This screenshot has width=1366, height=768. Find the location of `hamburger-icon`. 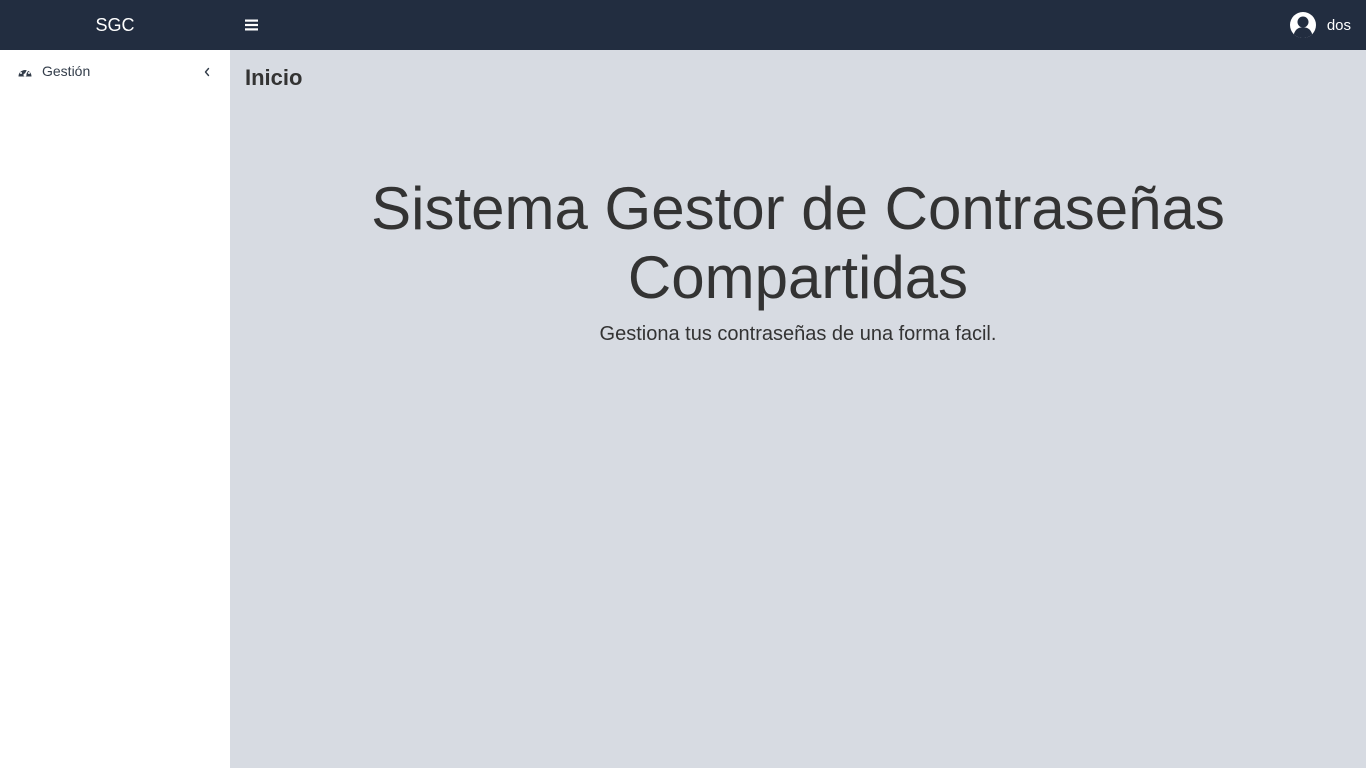

hamburger-icon is located at coordinates (251, 25).